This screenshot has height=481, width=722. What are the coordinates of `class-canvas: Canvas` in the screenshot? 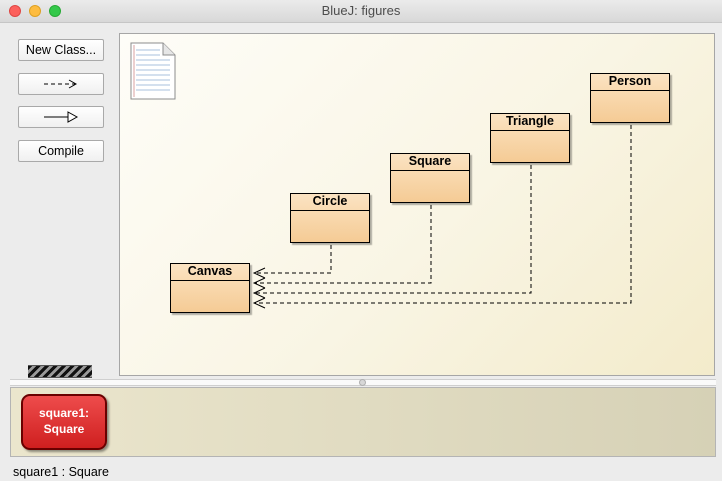 It's located at (210, 288).